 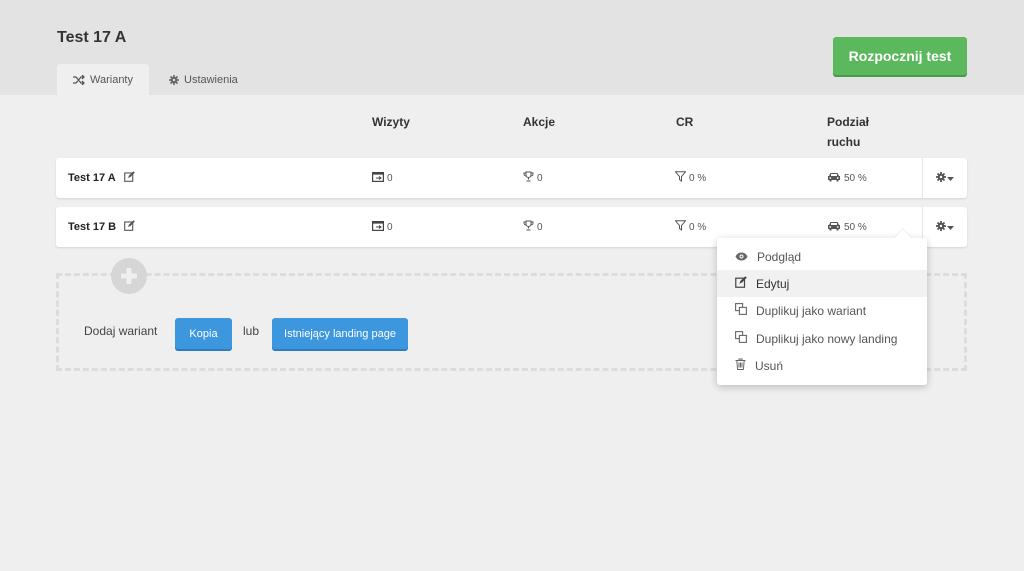 What do you see at coordinates (251, 331) in the screenshot?
I see `or-label: lub` at bounding box center [251, 331].